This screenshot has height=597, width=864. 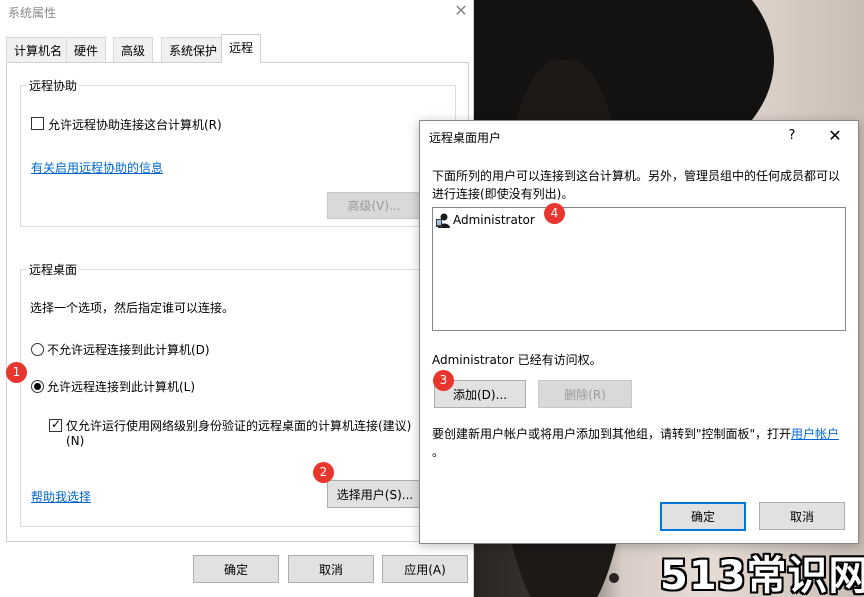 I want to click on photo-detail, so click(x=614, y=578).